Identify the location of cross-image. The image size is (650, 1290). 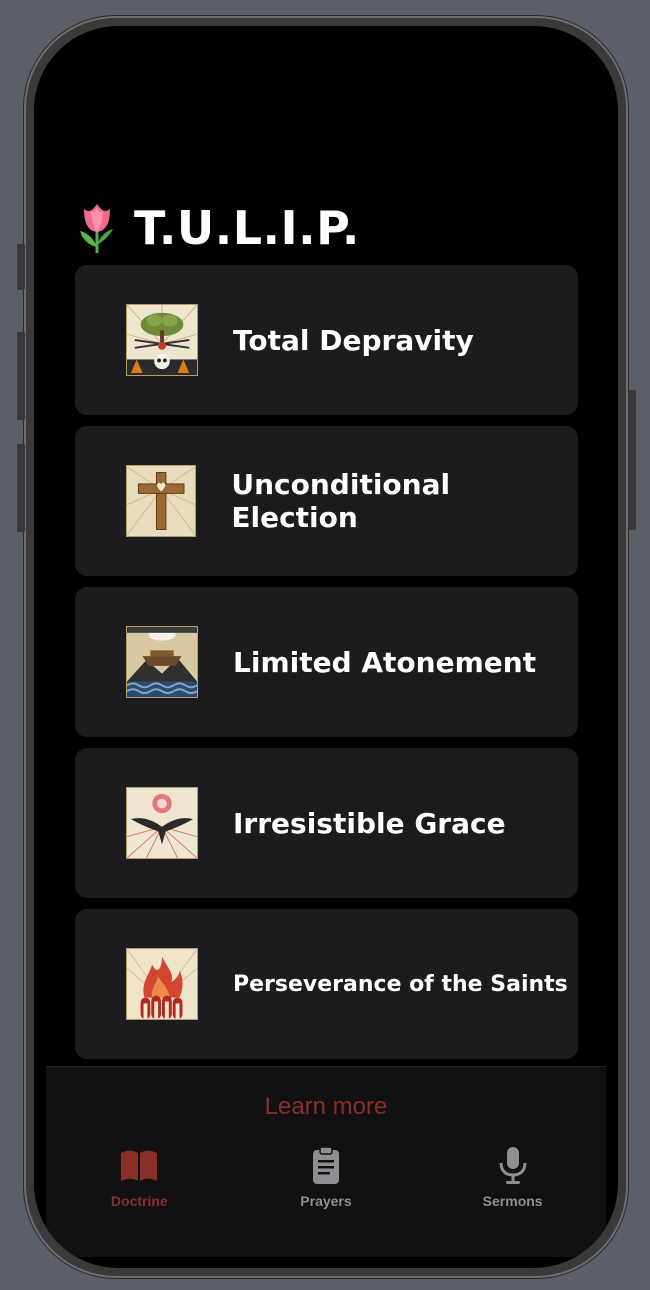
(161, 501).